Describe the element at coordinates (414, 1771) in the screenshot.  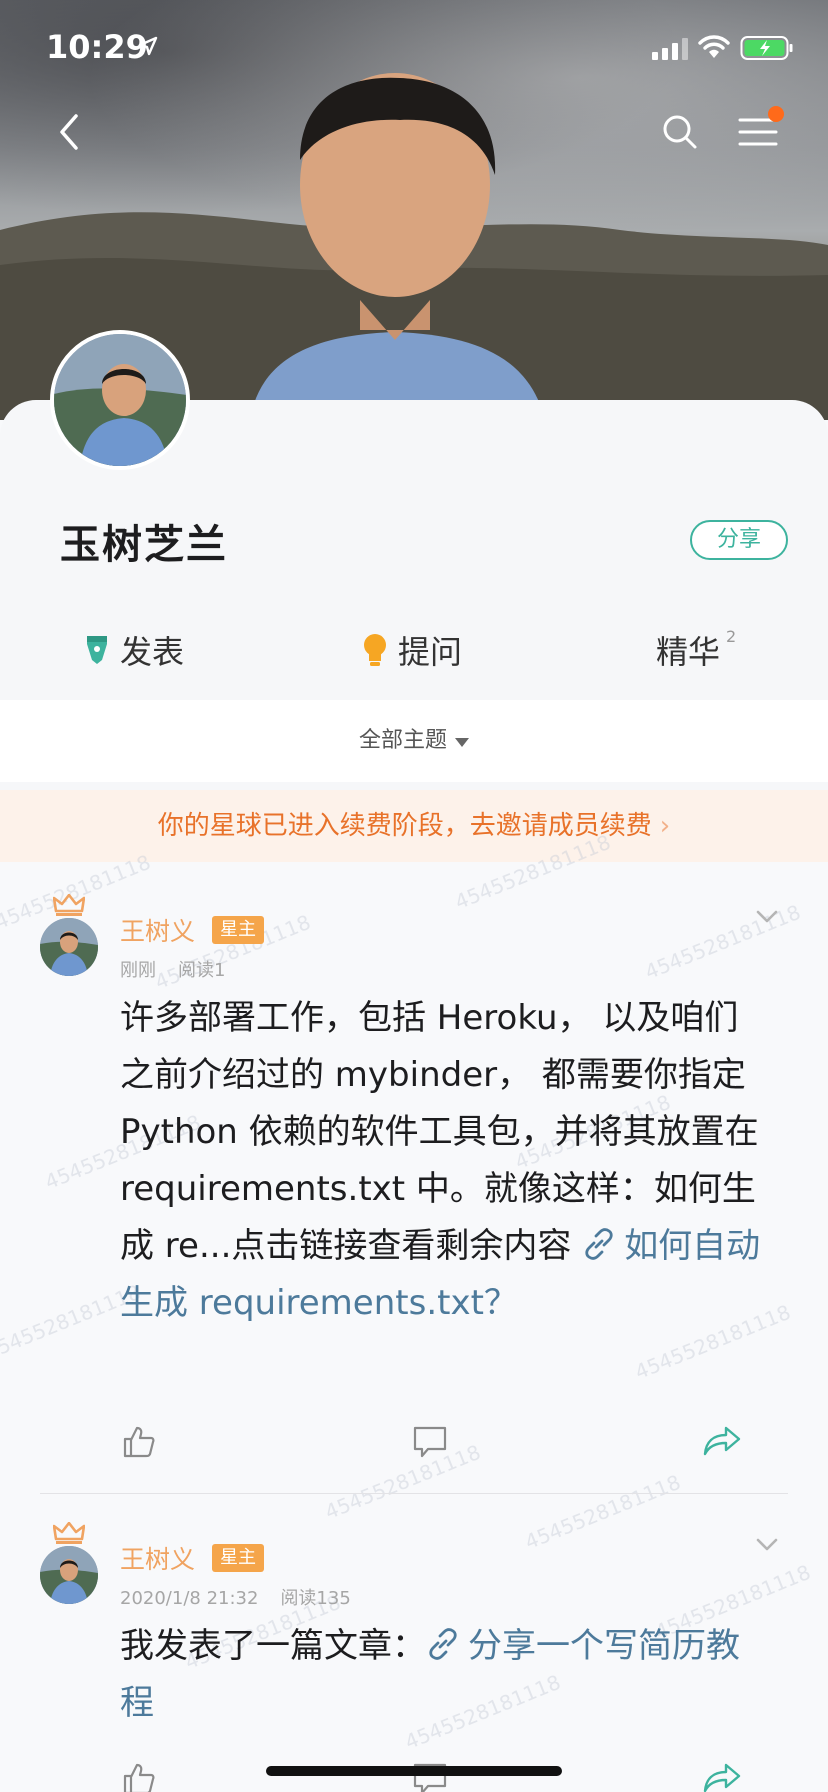
I see `home-indicator` at that location.